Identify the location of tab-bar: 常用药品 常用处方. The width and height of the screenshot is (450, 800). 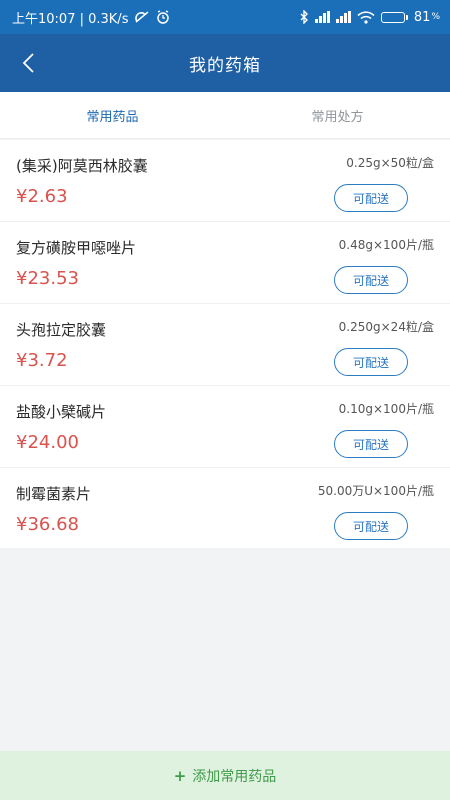
(225, 115).